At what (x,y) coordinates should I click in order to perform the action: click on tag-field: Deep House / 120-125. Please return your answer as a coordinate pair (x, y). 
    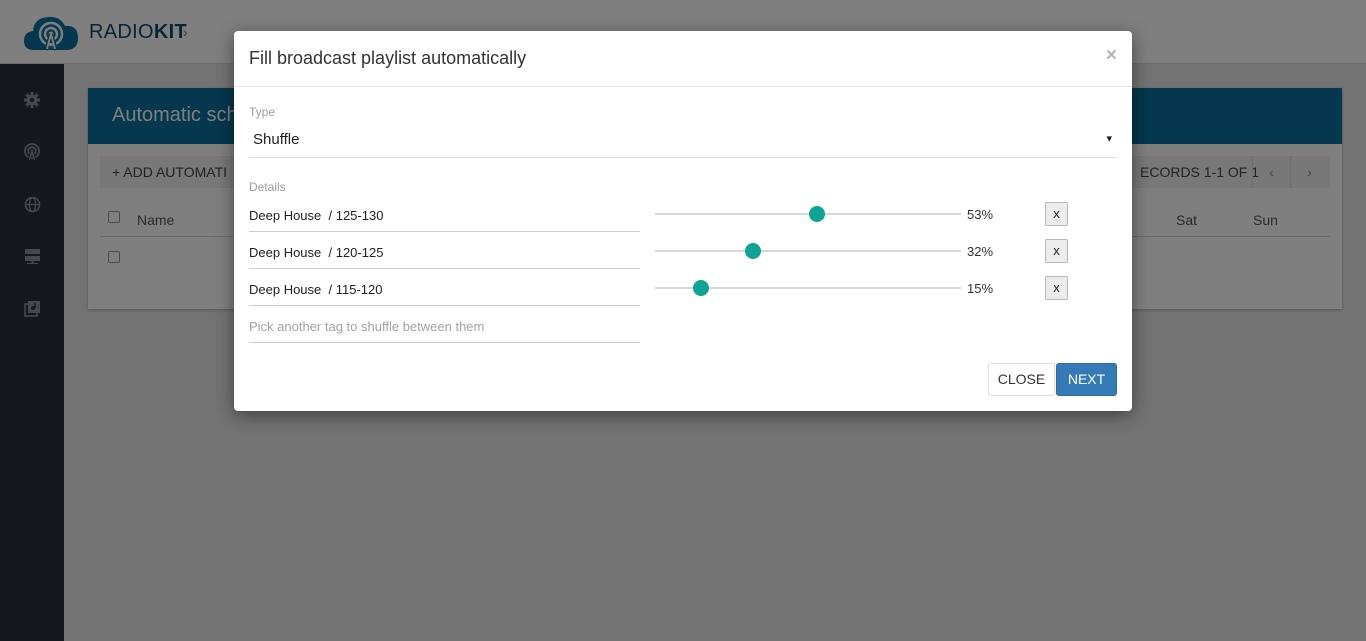
    Looking at the image, I should click on (444, 255).